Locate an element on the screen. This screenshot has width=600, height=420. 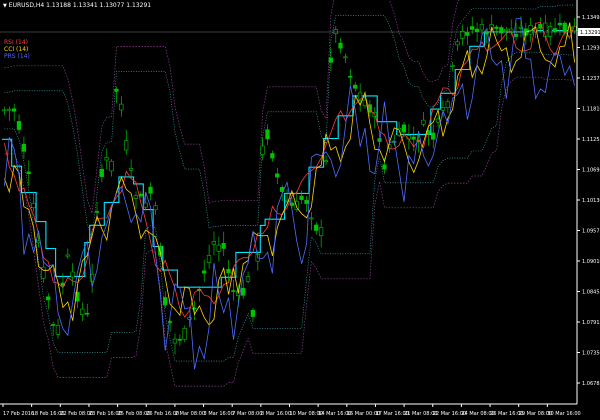
price-label: 1.10695 is located at coordinates (591, 171).